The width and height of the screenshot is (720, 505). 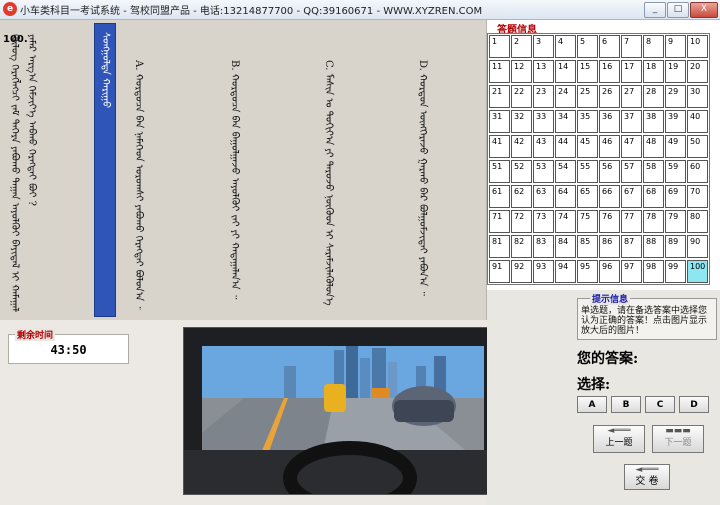 I want to click on answer-cell: 33, so click(x=543, y=121).